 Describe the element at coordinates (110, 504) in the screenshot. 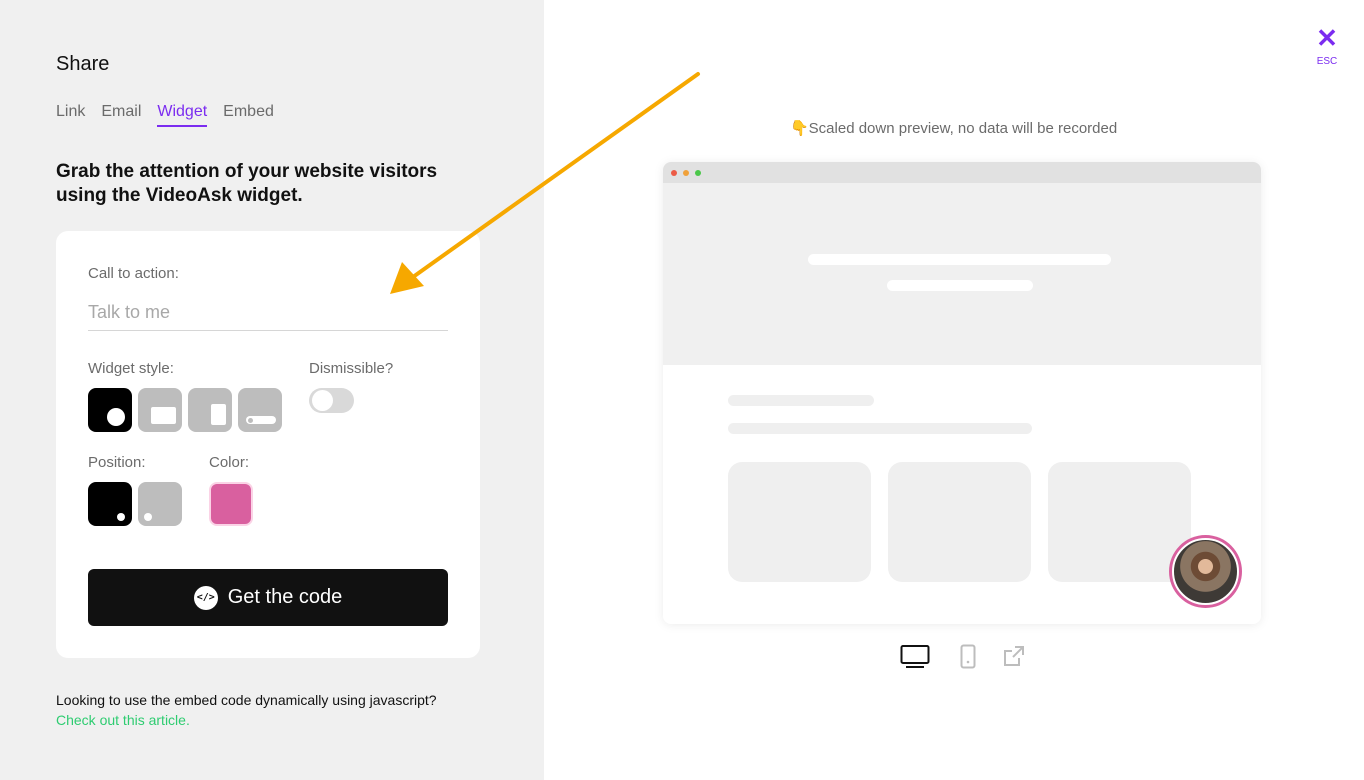

I see `position-bottom-right-button` at that location.